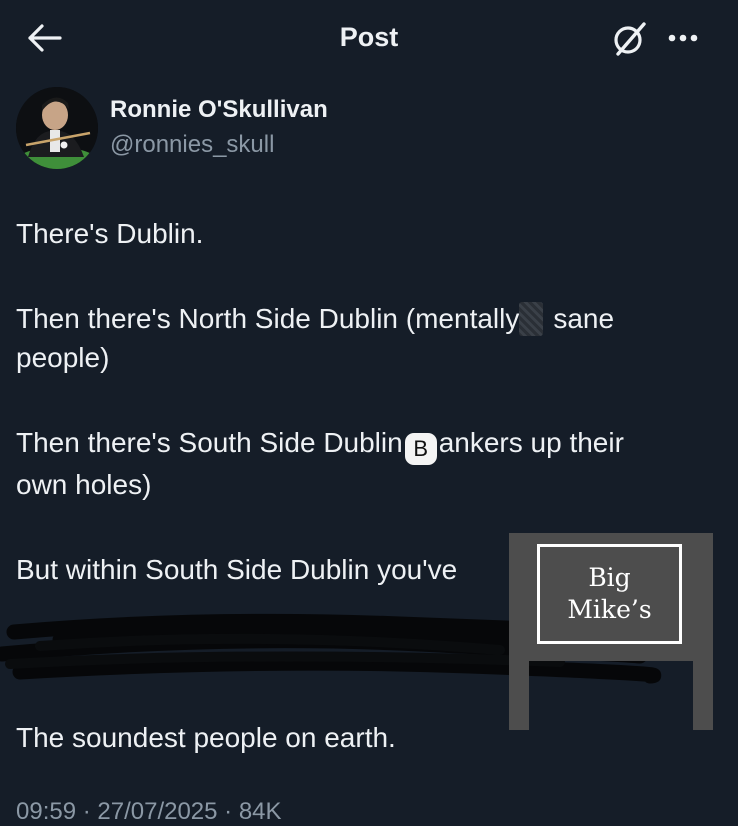 The width and height of the screenshot is (738, 826). I want to click on post-timestamp: 09:59 · 27/07/2025 · 84K, so click(149, 811).